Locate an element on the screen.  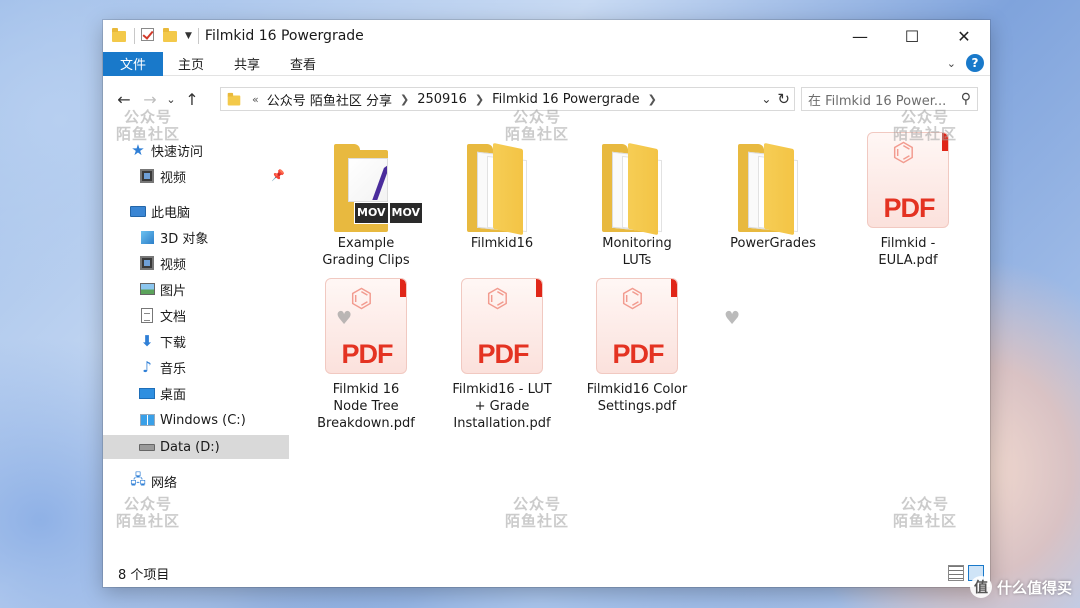
up-arrow-icon: ↑ is located at coordinates (192, 99).